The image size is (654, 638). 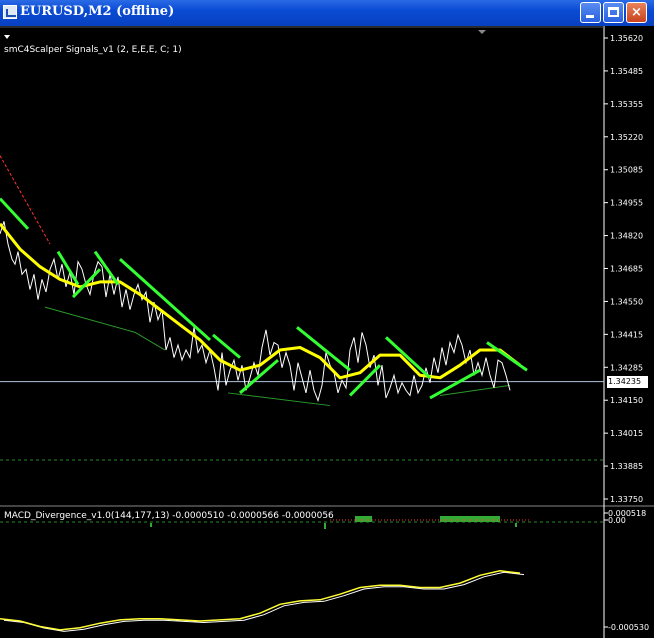 I want to click on minimize-button, so click(x=590, y=12).